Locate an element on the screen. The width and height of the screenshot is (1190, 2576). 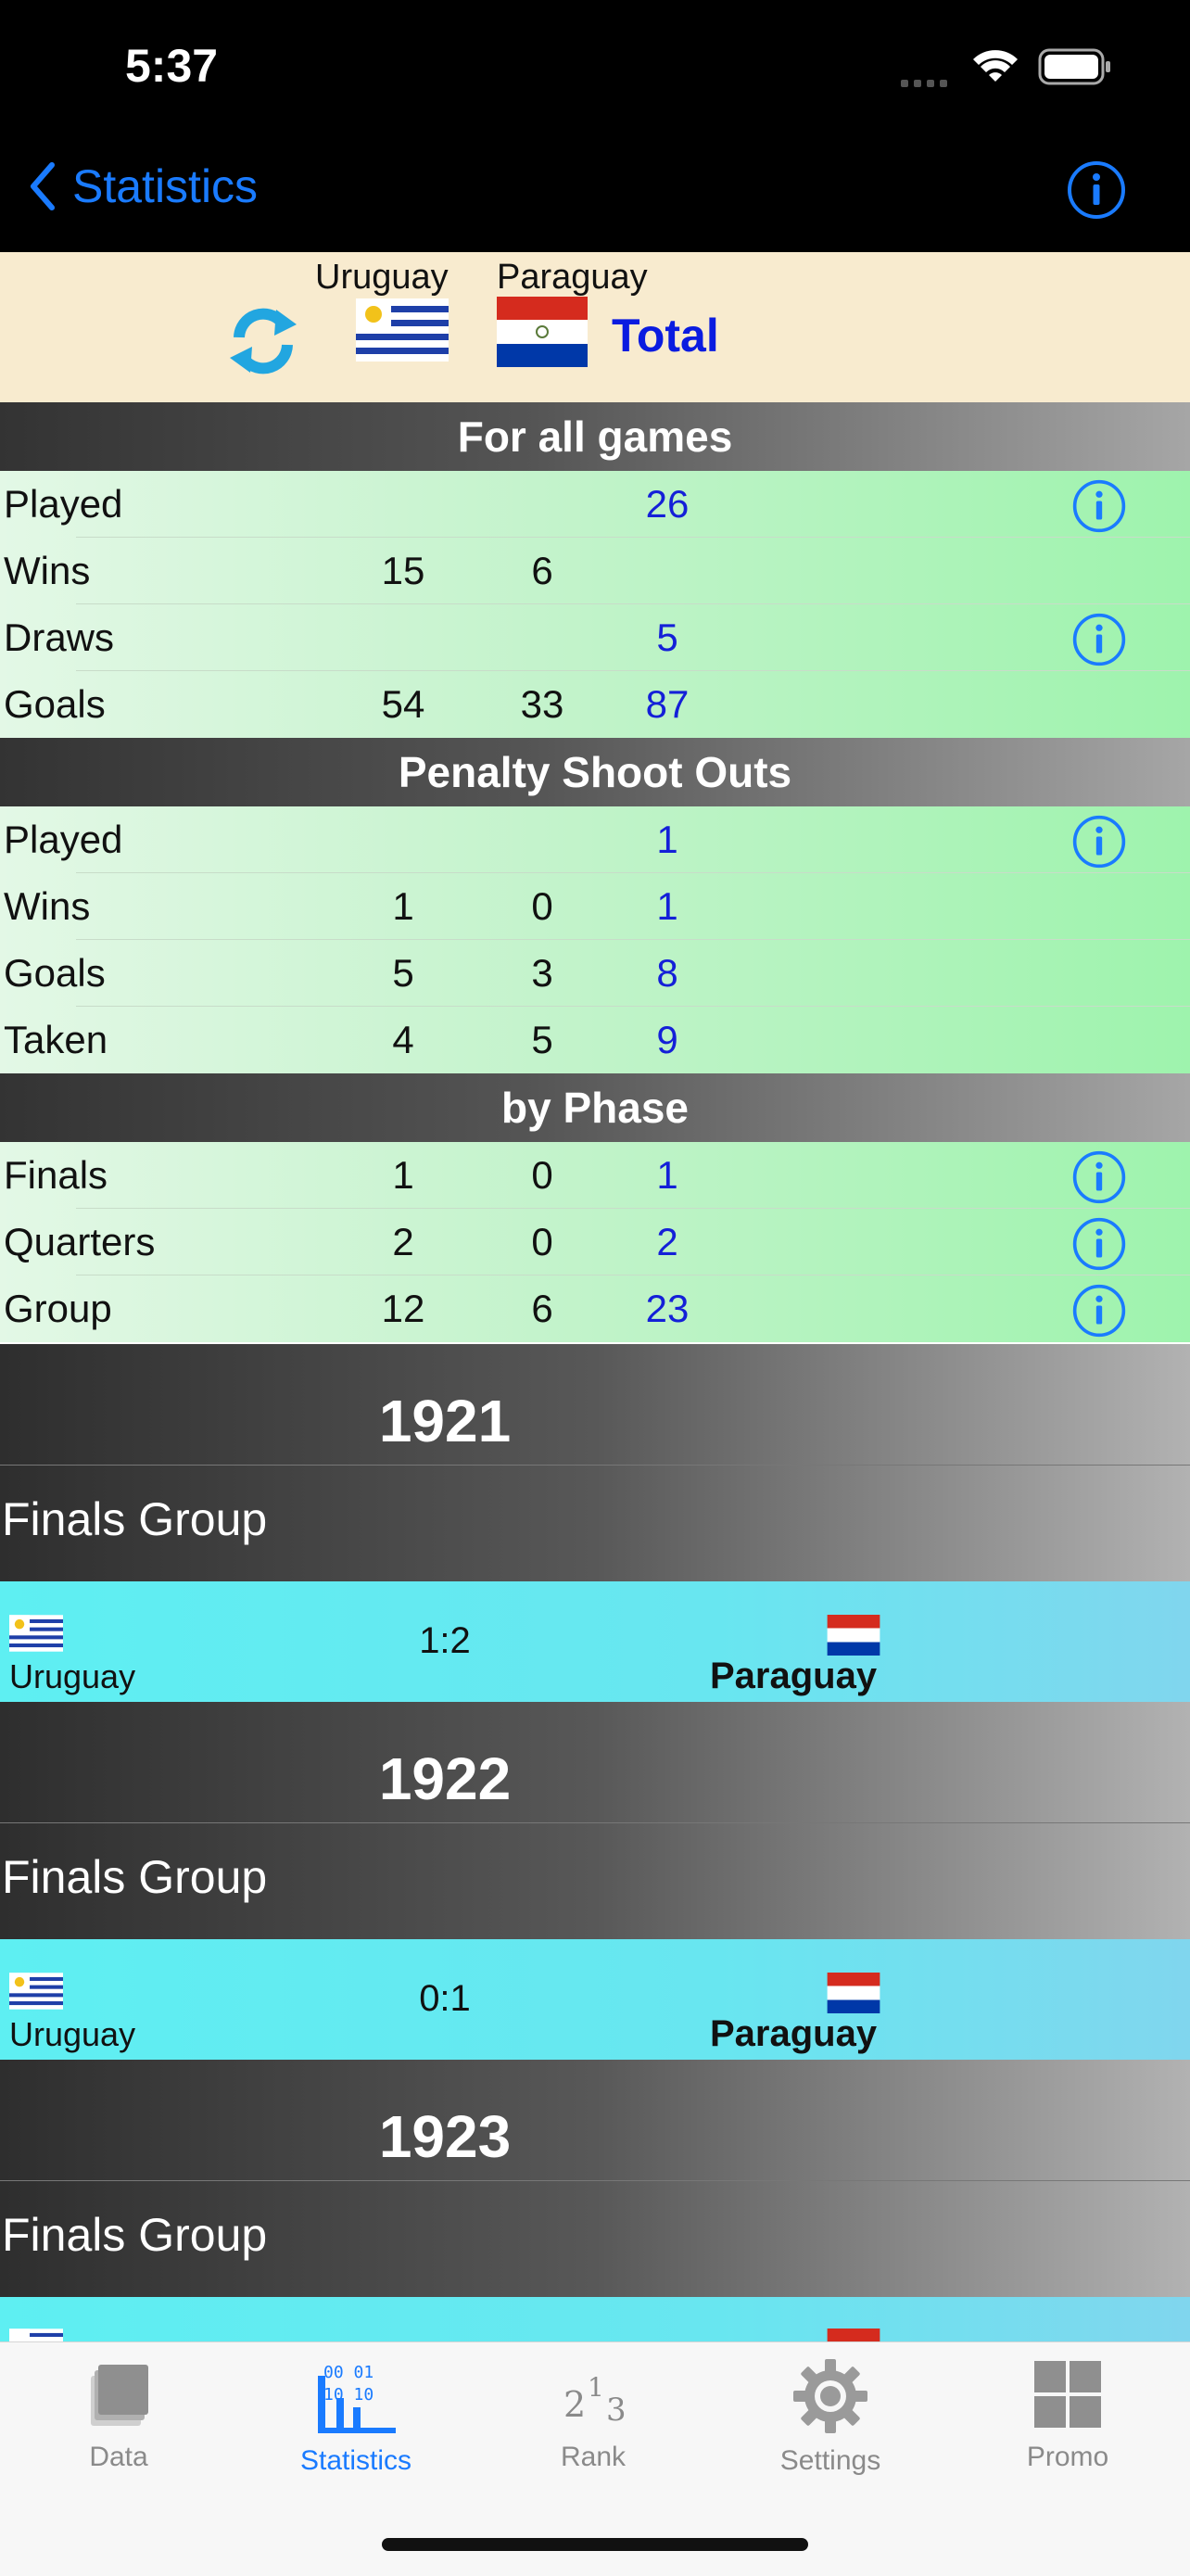
row-total: 2 is located at coordinates (667, 1241).